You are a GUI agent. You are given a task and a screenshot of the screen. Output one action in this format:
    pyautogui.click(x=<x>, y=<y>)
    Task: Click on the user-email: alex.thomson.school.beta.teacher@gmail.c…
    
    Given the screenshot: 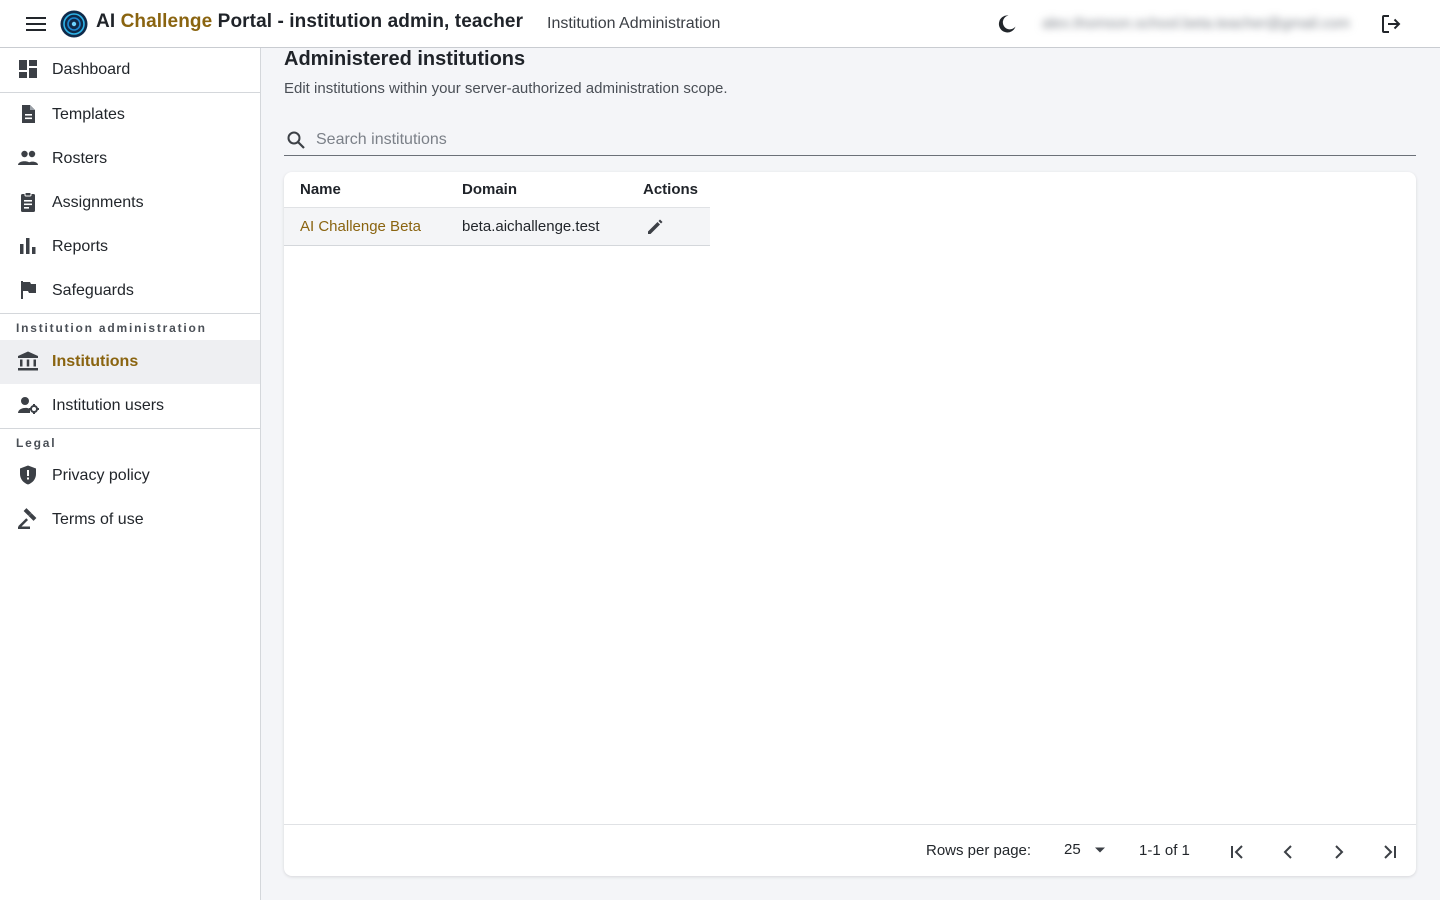 What is the action you would take?
    pyautogui.click(x=1196, y=23)
    